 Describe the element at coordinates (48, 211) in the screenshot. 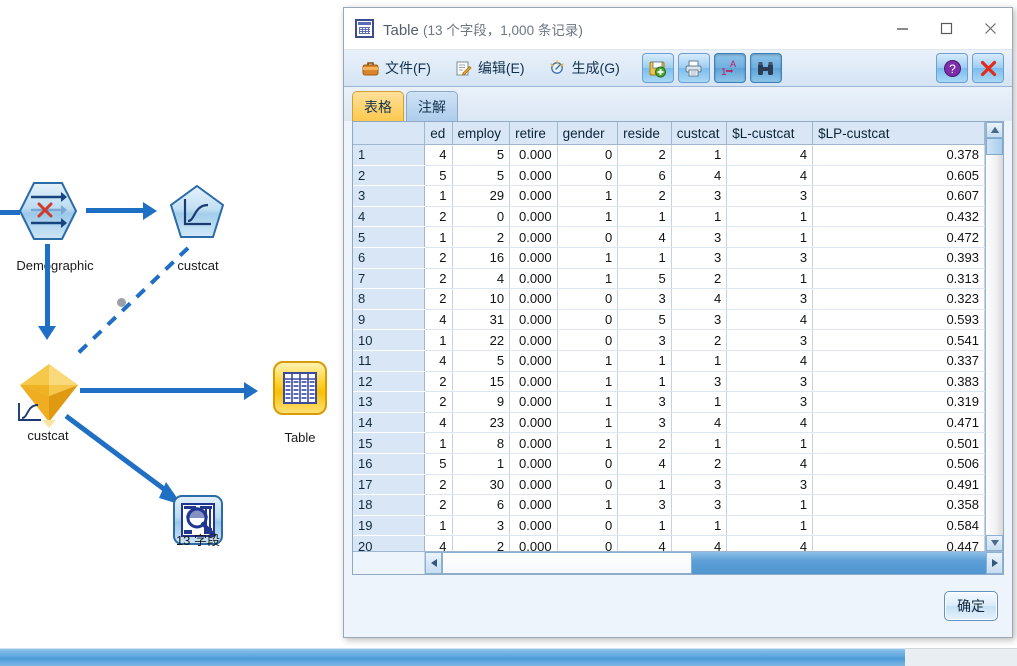

I see `stream-node-demographic` at that location.